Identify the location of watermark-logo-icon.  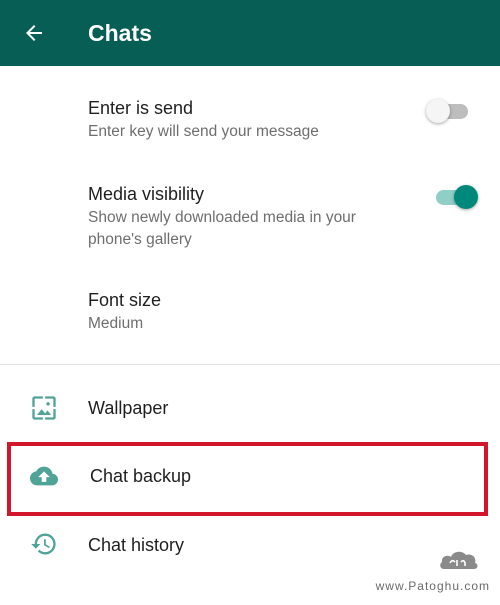
(459, 560).